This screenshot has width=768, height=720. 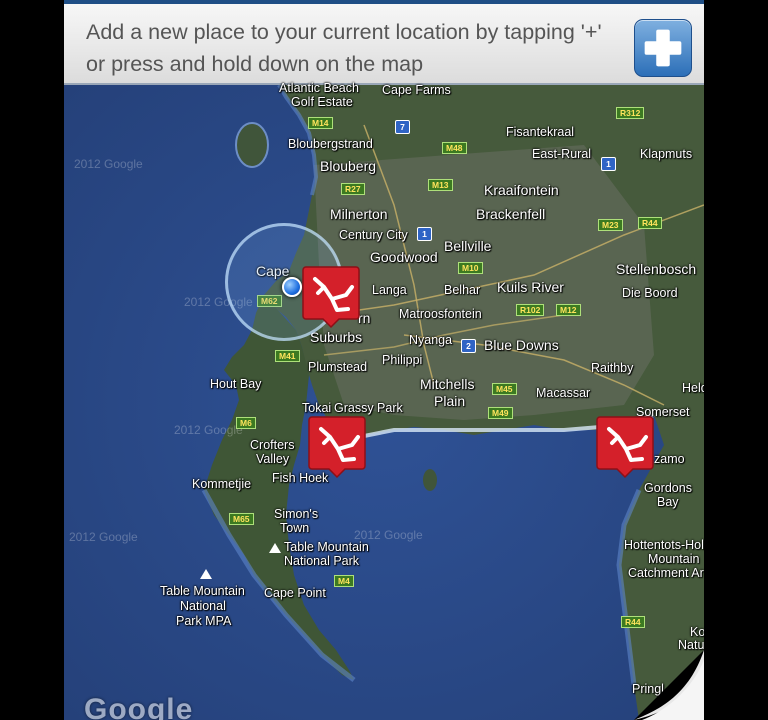 I want to click on place-label: Klapmuts, so click(x=666, y=154).